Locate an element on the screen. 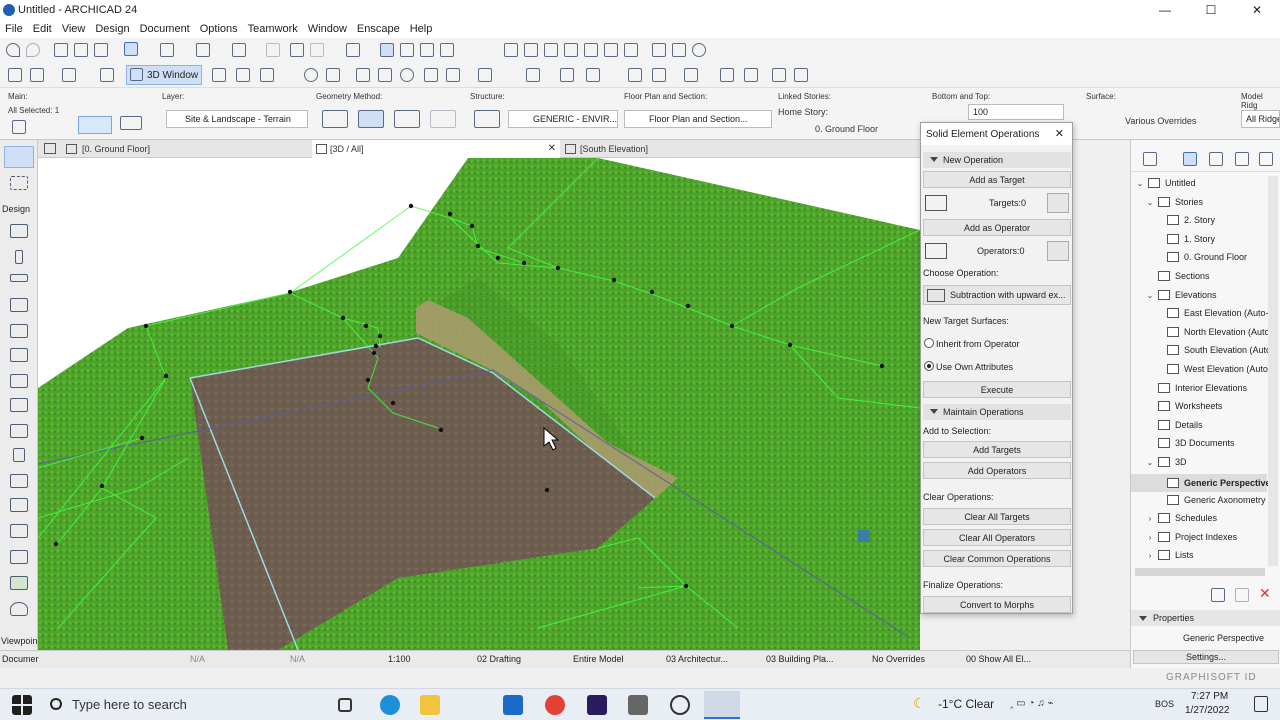 The image size is (1280, 720). project-map-icon is located at coordinates (1190, 159).